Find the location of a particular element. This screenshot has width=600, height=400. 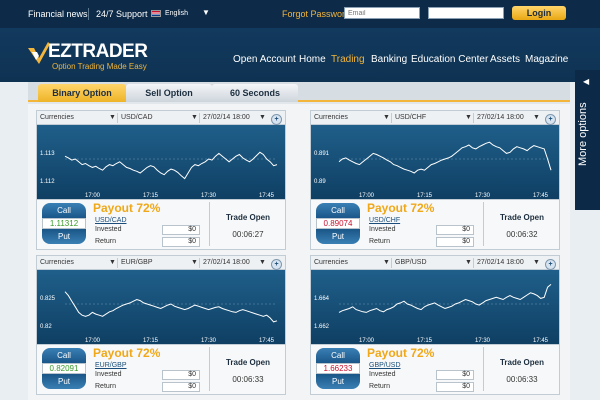

y-tick-label: 0.89 is located at coordinates (320, 182).